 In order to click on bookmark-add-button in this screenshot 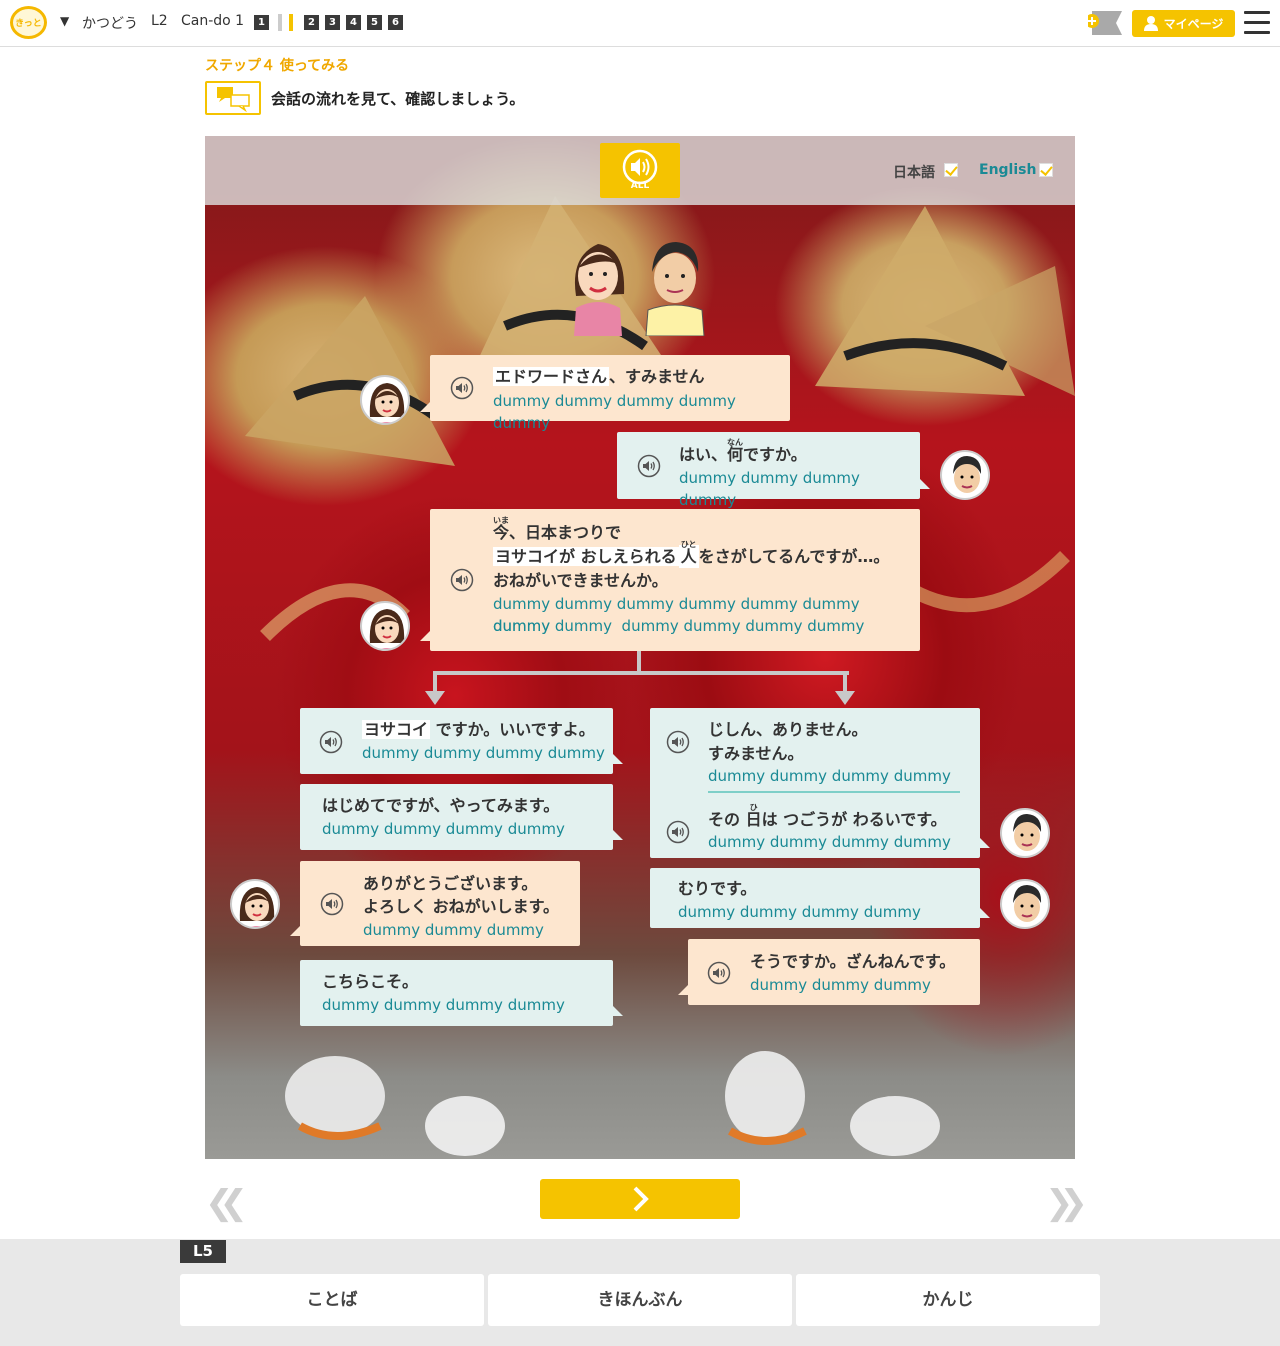, I will do `click(1103, 23)`.